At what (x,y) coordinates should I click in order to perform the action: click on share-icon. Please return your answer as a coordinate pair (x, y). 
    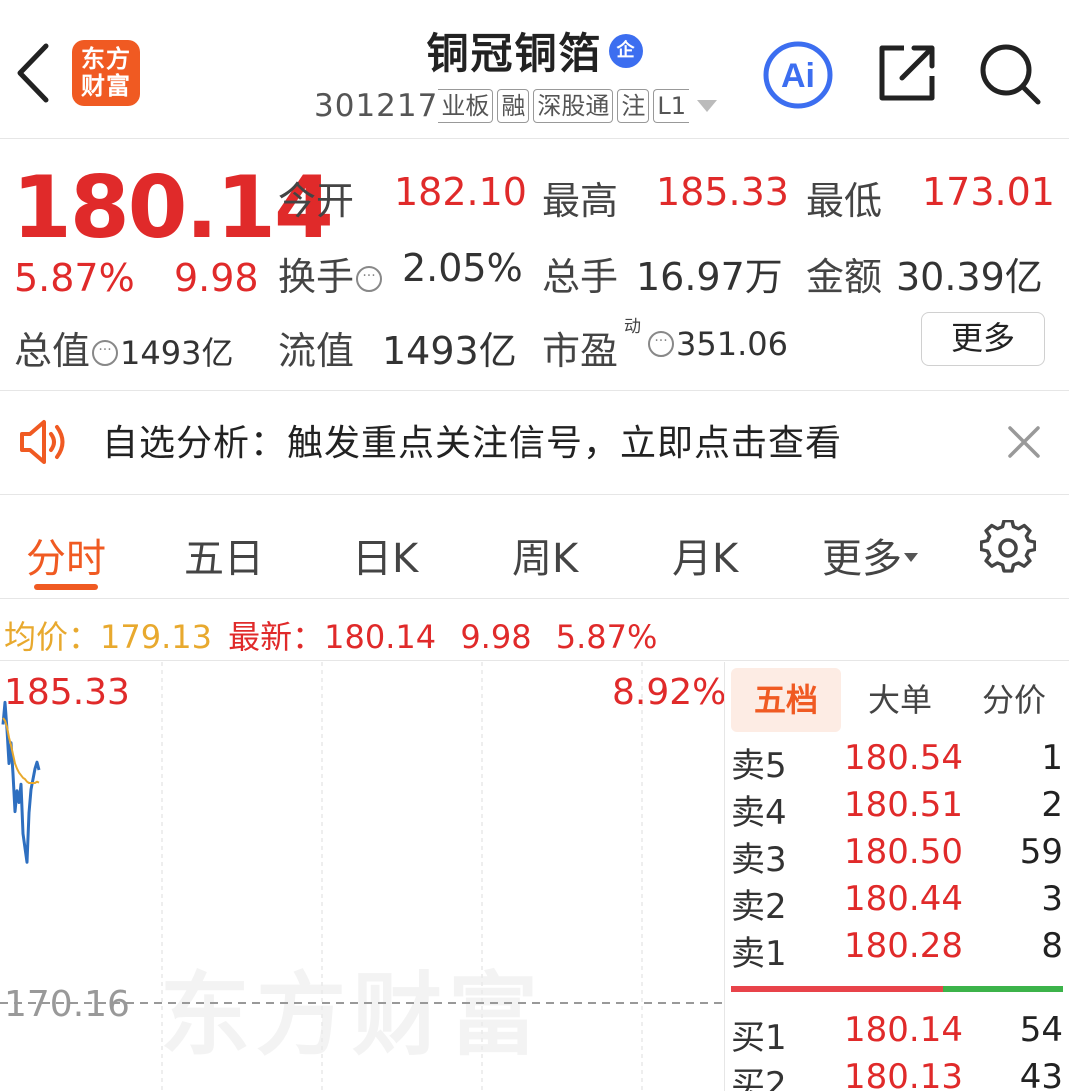
    Looking at the image, I should click on (907, 73).